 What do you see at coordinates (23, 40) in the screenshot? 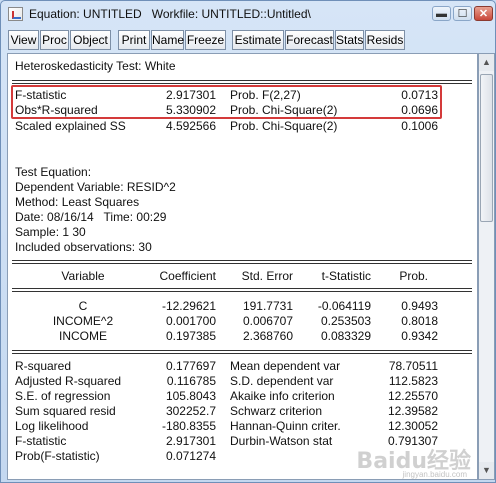
I see `view-button: View` at bounding box center [23, 40].